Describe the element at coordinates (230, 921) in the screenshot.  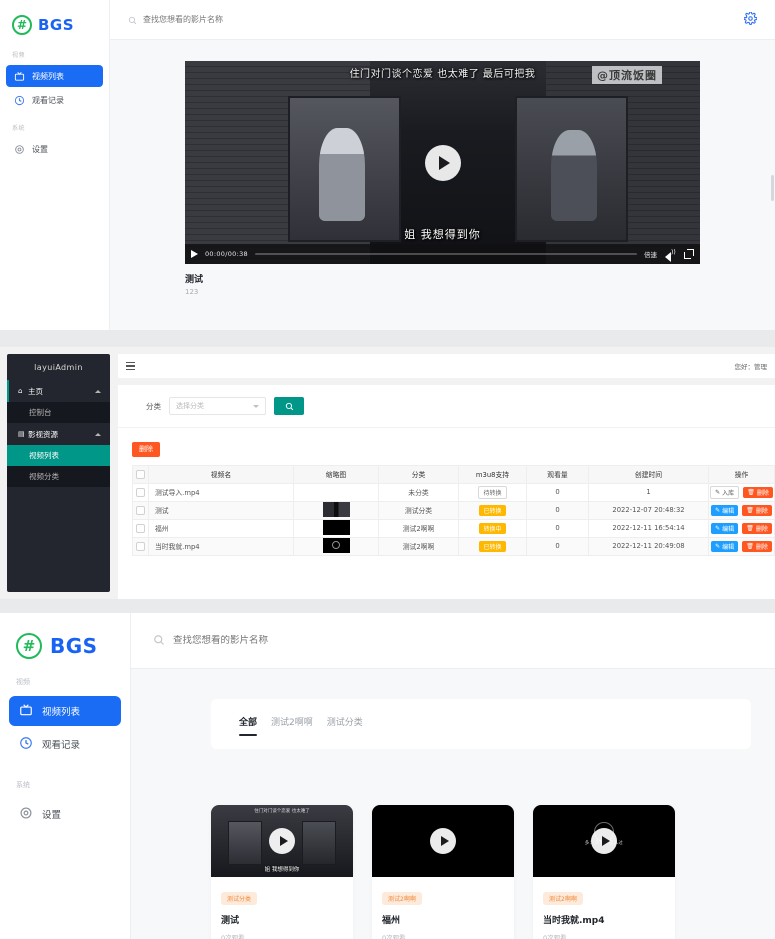
I see `card-title: 测试` at that location.